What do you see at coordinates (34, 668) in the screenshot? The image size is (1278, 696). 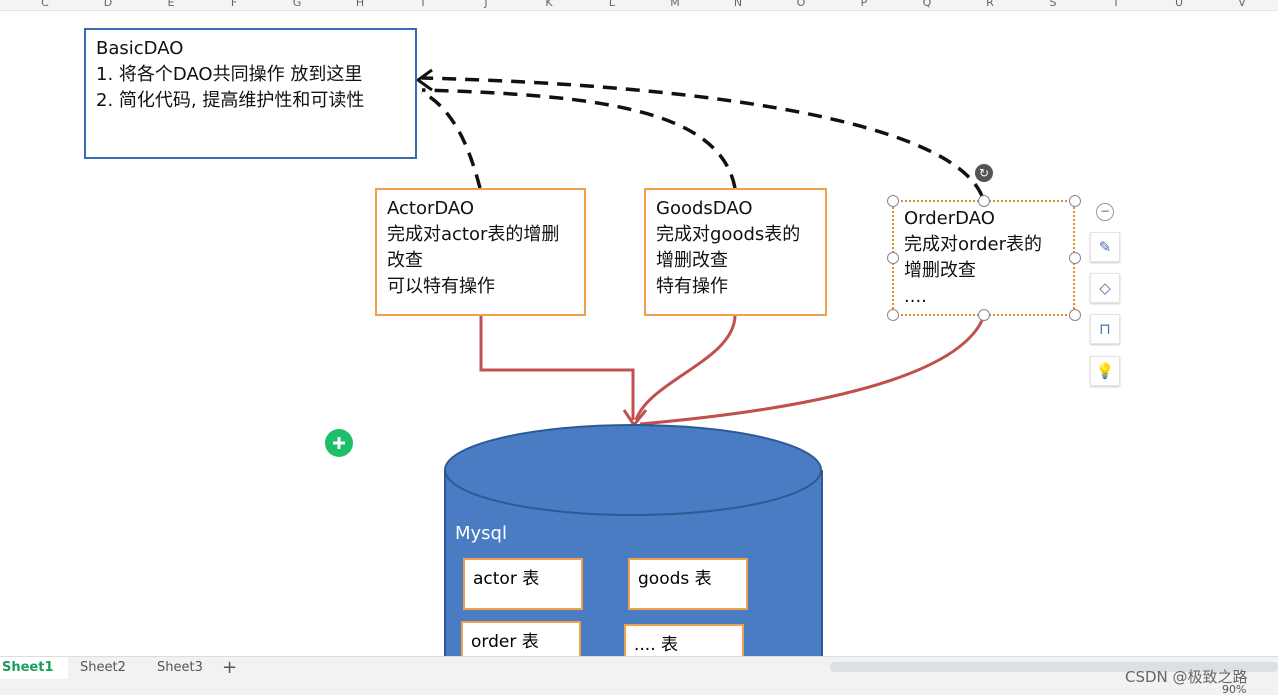 I see `tab-sheet1: Sheet1` at bounding box center [34, 668].